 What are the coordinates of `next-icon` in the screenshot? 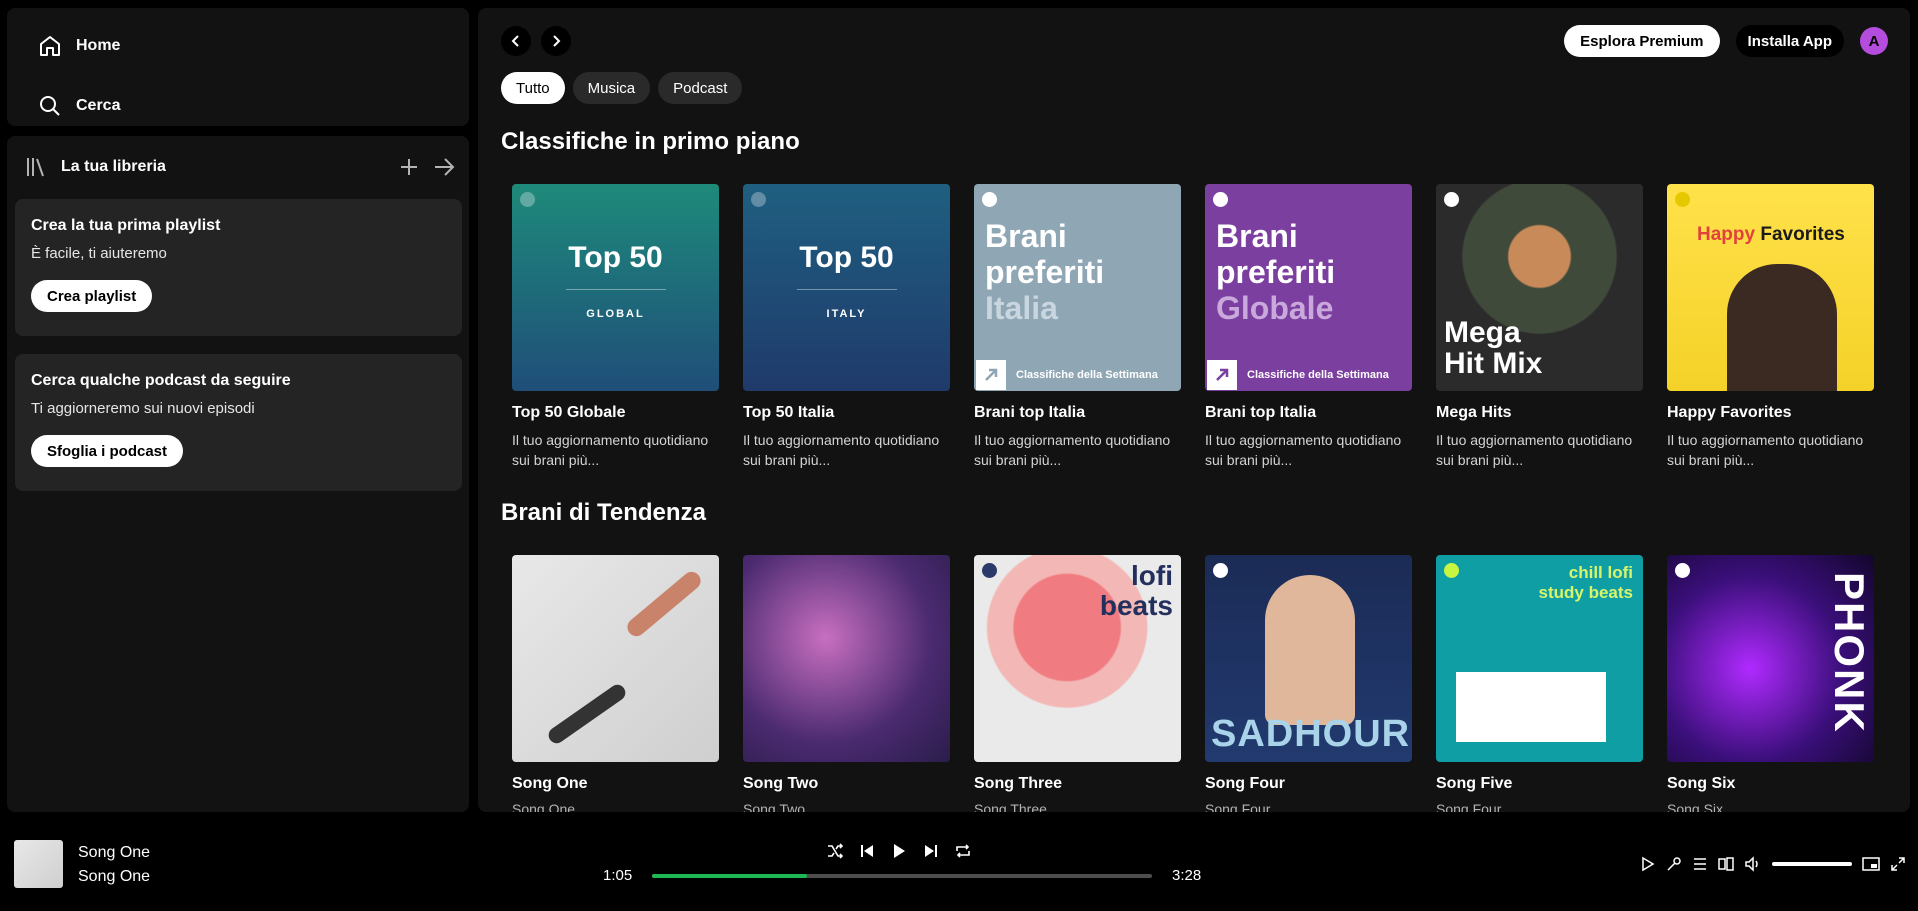 It's located at (931, 851).